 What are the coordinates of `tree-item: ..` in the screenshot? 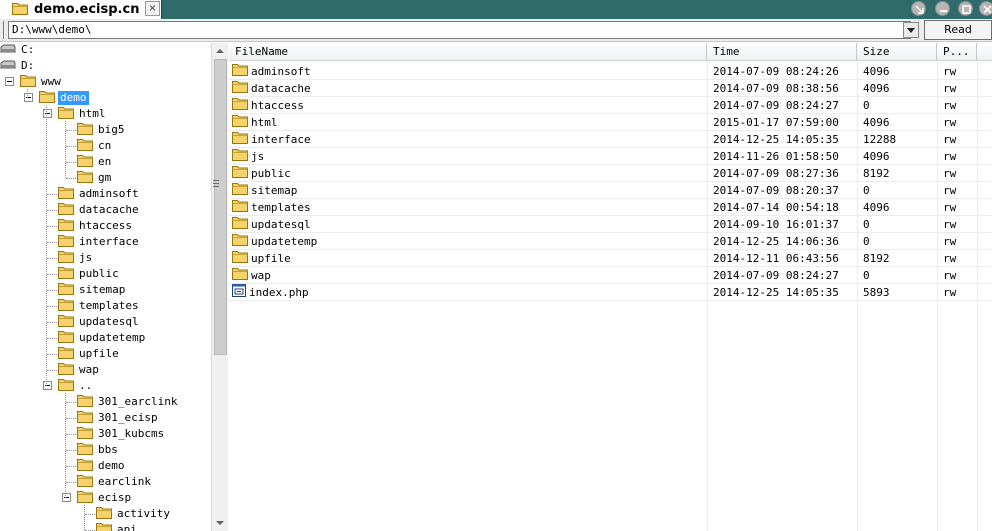 It's located at (76, 386).